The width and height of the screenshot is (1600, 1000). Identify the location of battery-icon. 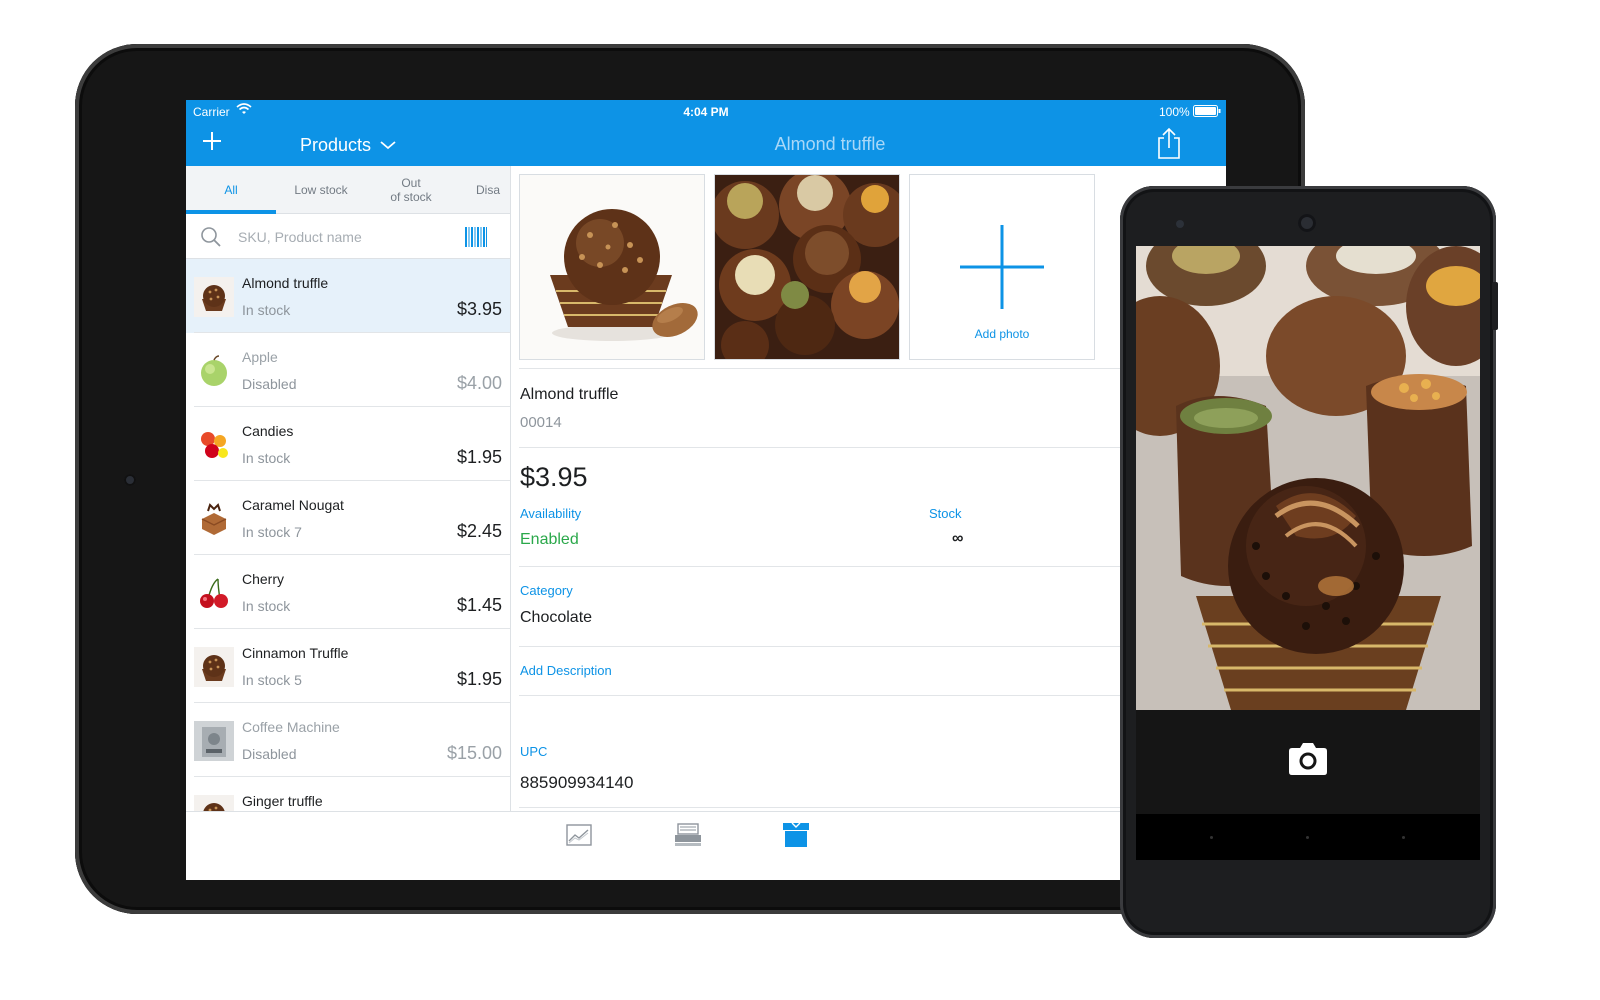
(1207, 111).